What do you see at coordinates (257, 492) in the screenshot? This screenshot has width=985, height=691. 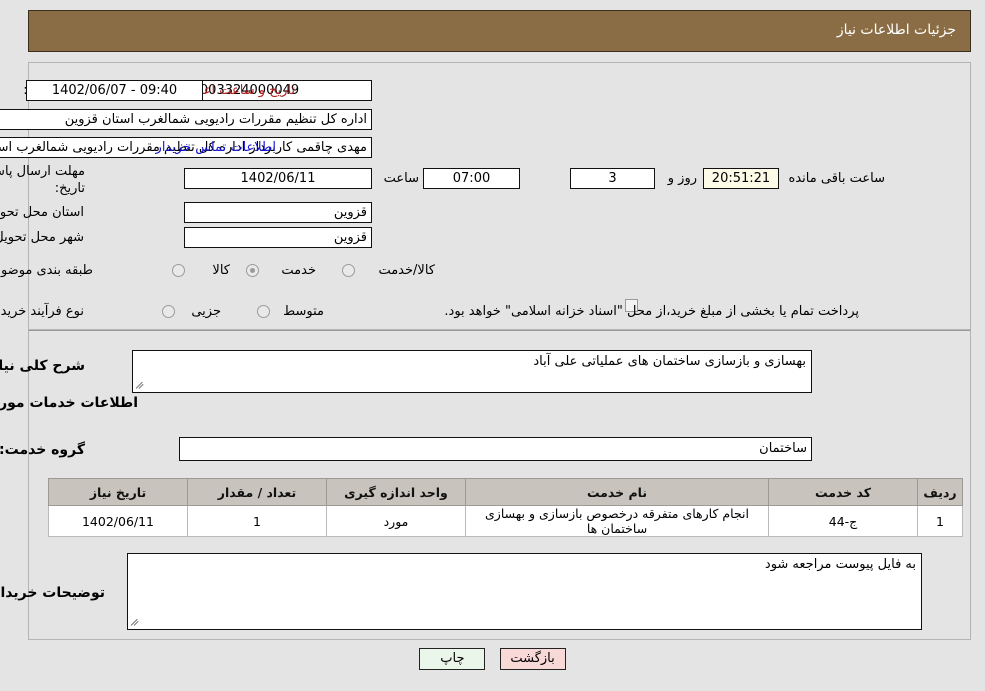 I see `th-quantity: تعداد / مقدار` at bounding box center [257, 492].